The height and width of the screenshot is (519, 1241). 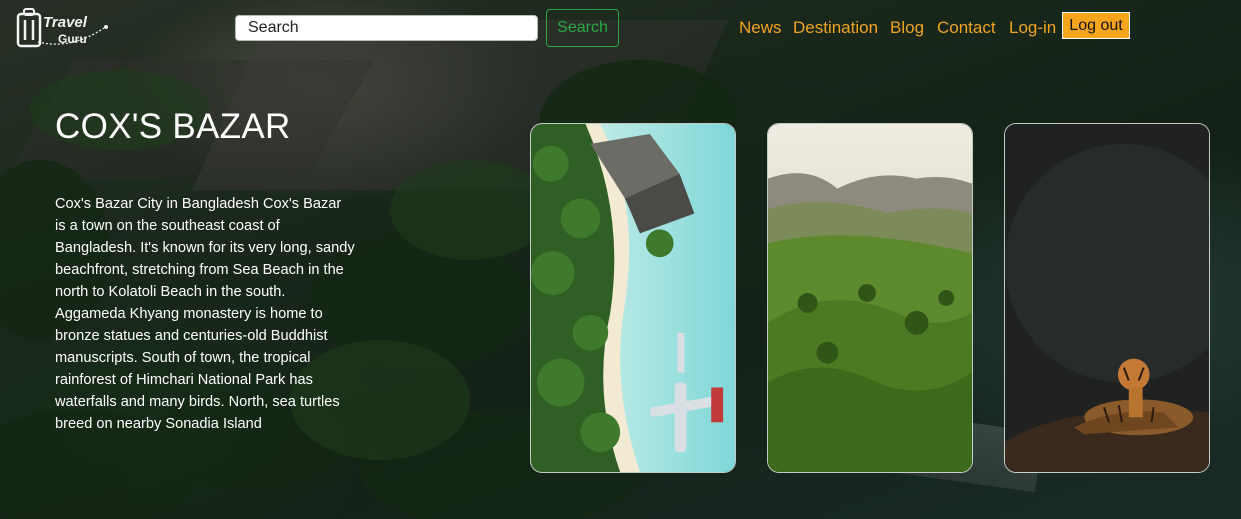 I want to click on nav-link-news: News, so click(x=760, y=28).